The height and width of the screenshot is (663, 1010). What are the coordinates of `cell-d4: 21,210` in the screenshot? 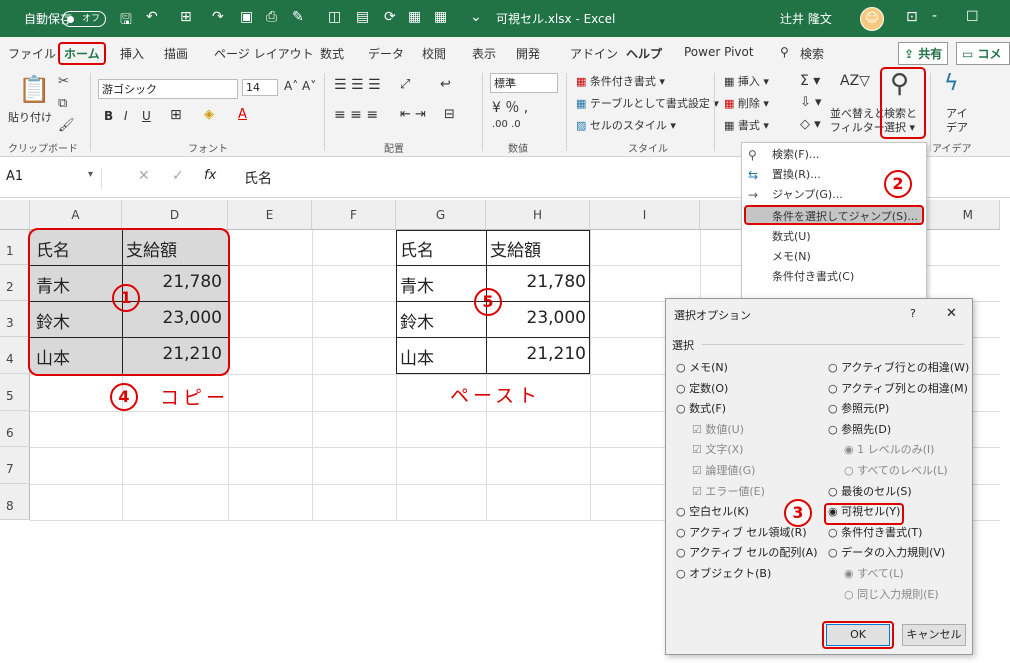 It's located at (174, 354).